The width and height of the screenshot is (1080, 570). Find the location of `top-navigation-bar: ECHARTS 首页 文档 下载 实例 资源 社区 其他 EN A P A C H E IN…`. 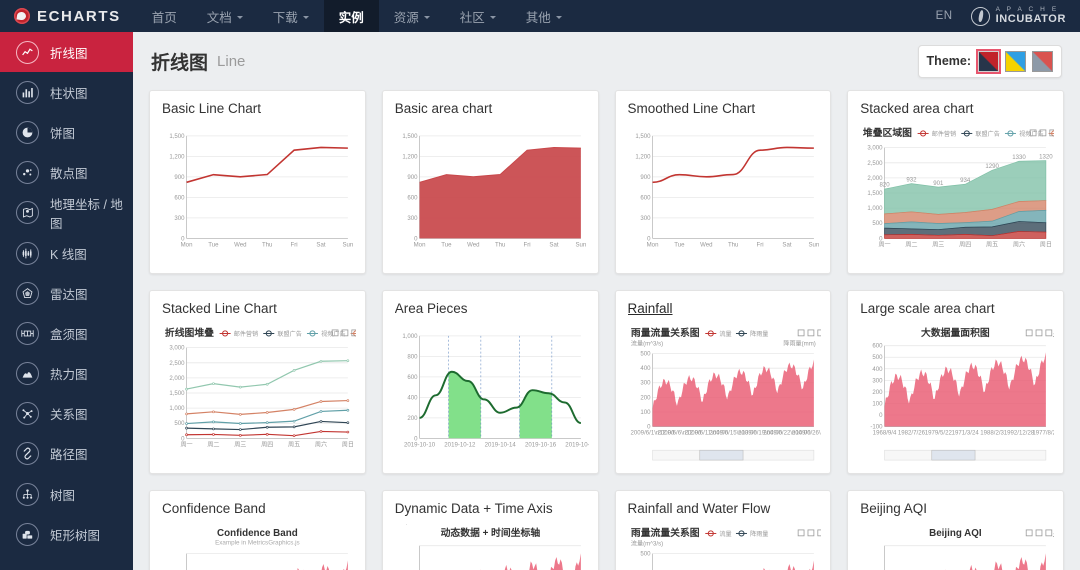

top-navigation-bar: ECHARTS 首页 文档 下载 实例 资源 社区 其他 EN A P A C H E IN… is located at coordinates (540, 16).